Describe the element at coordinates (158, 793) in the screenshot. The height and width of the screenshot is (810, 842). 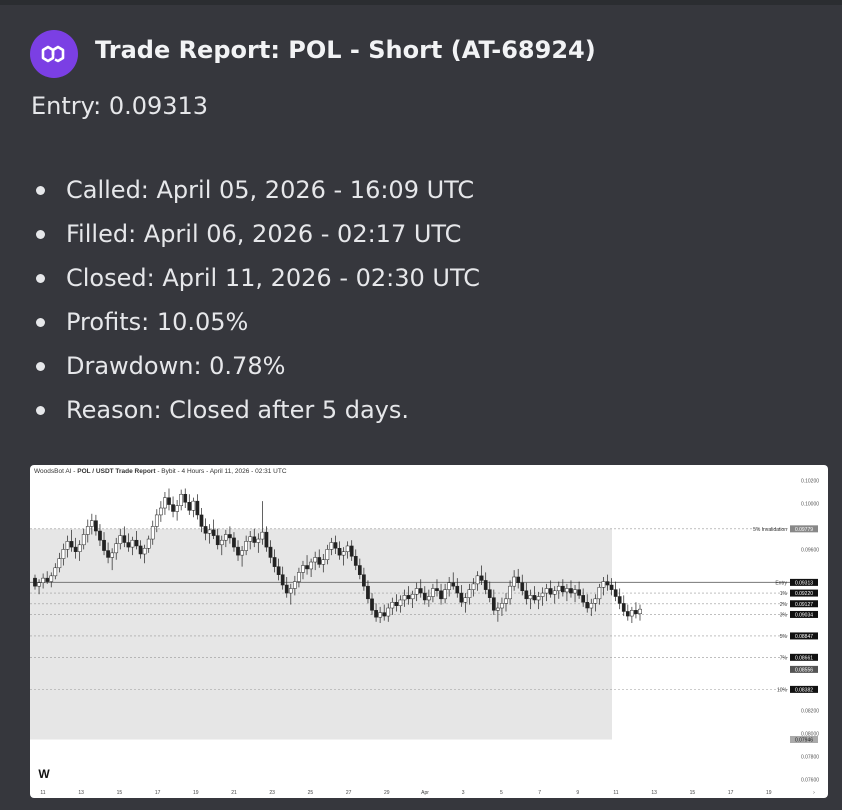
I see `x-tick-label: 17` at that location.